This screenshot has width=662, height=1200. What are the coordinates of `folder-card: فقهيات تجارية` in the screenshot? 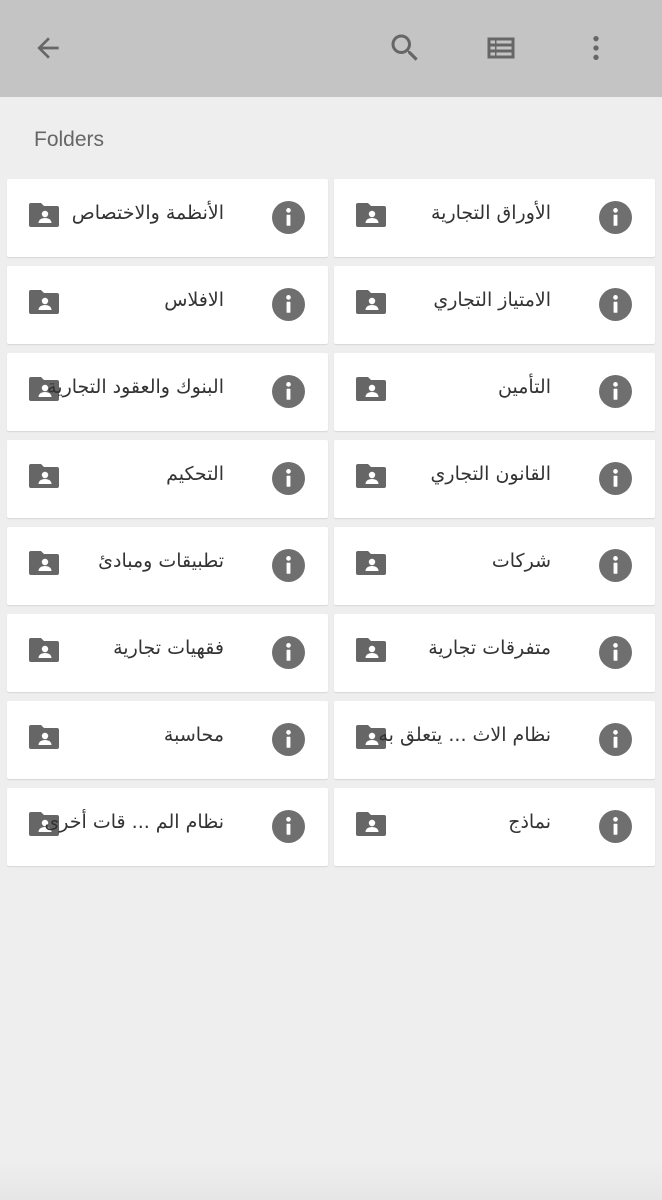 It's located at (167, 653).